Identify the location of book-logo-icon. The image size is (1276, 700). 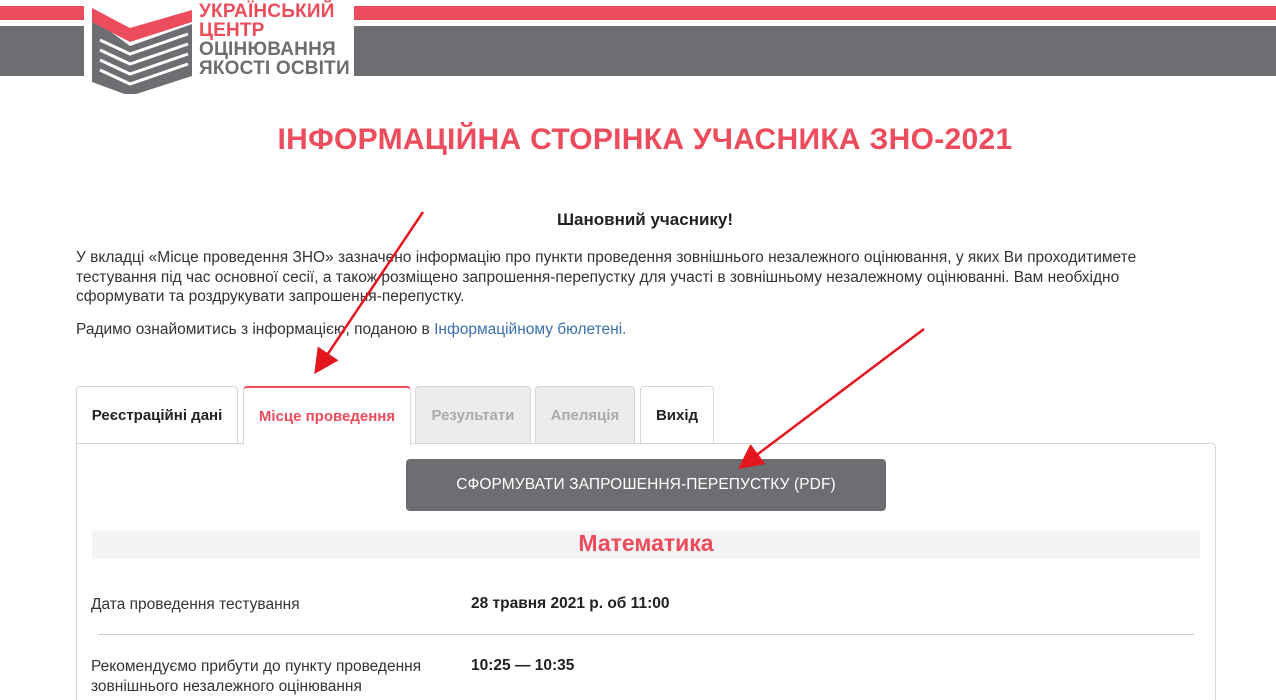
(142, 51).